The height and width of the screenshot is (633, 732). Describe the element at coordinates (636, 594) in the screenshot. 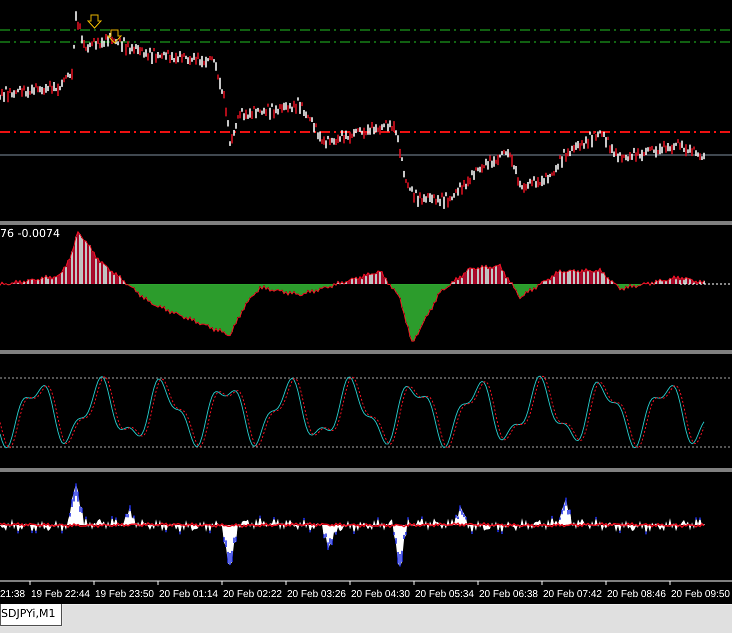

I see `time-label: 20 Feb 08:46` at that location.